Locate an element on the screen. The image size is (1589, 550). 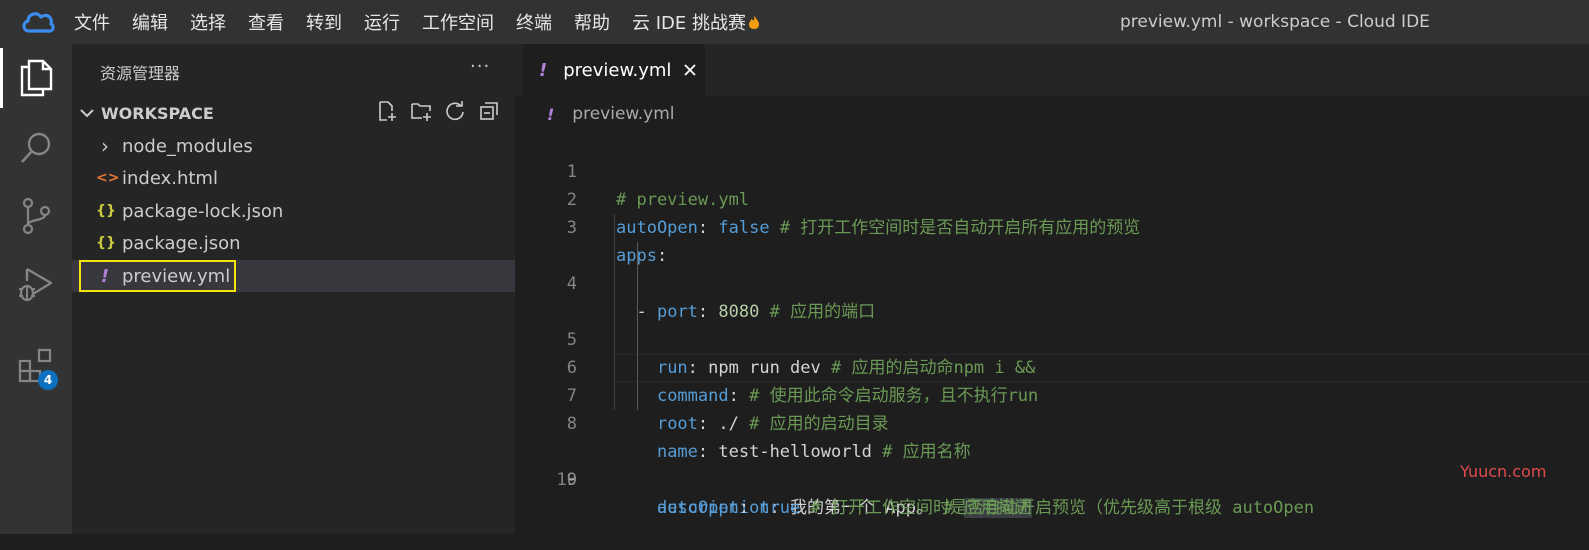
search-icon is located at coordinates (36, 147).